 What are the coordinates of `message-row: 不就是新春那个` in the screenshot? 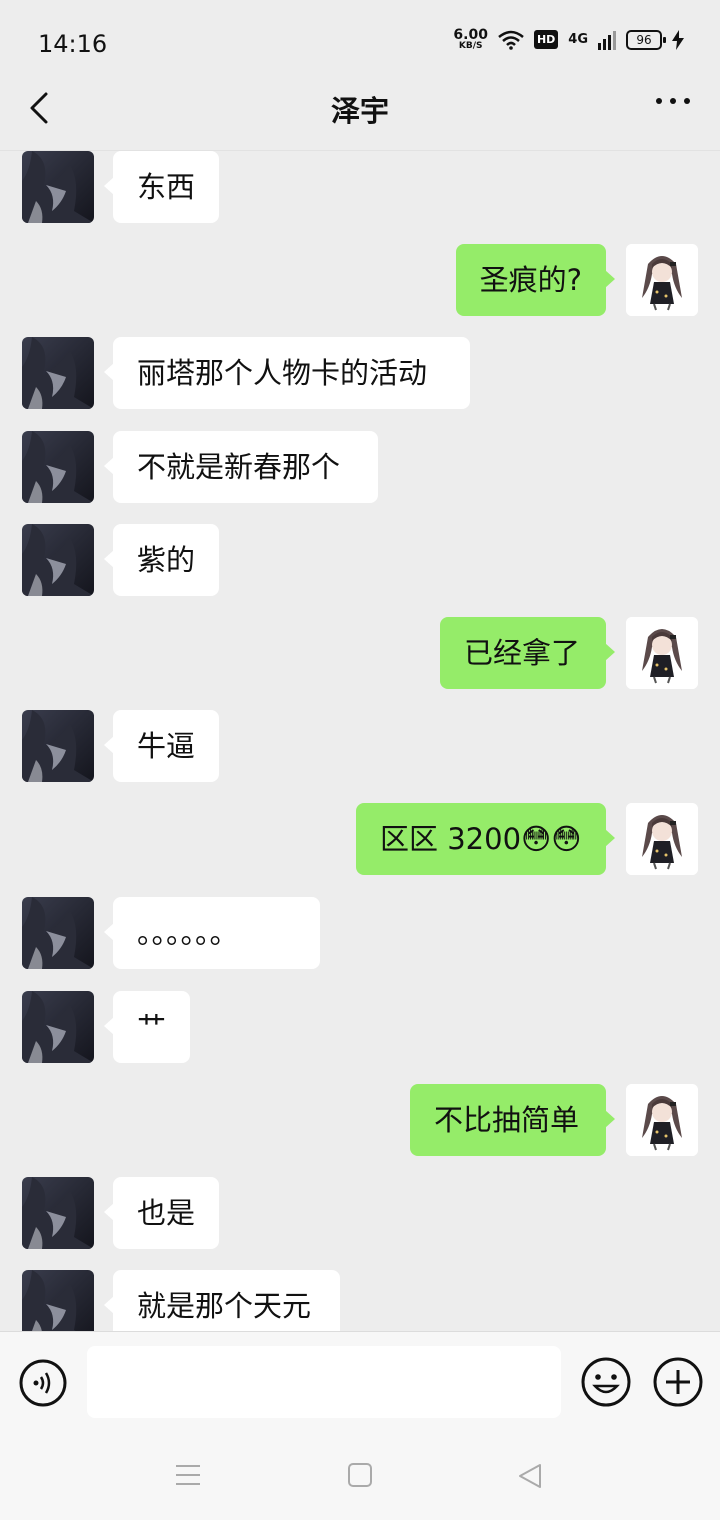 It's located at (360, 467).